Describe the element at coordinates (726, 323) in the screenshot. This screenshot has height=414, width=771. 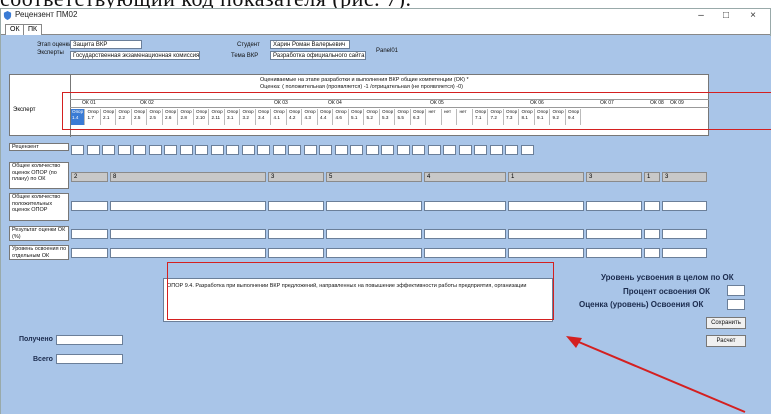
I see `save-button: Сохранить` at that location.